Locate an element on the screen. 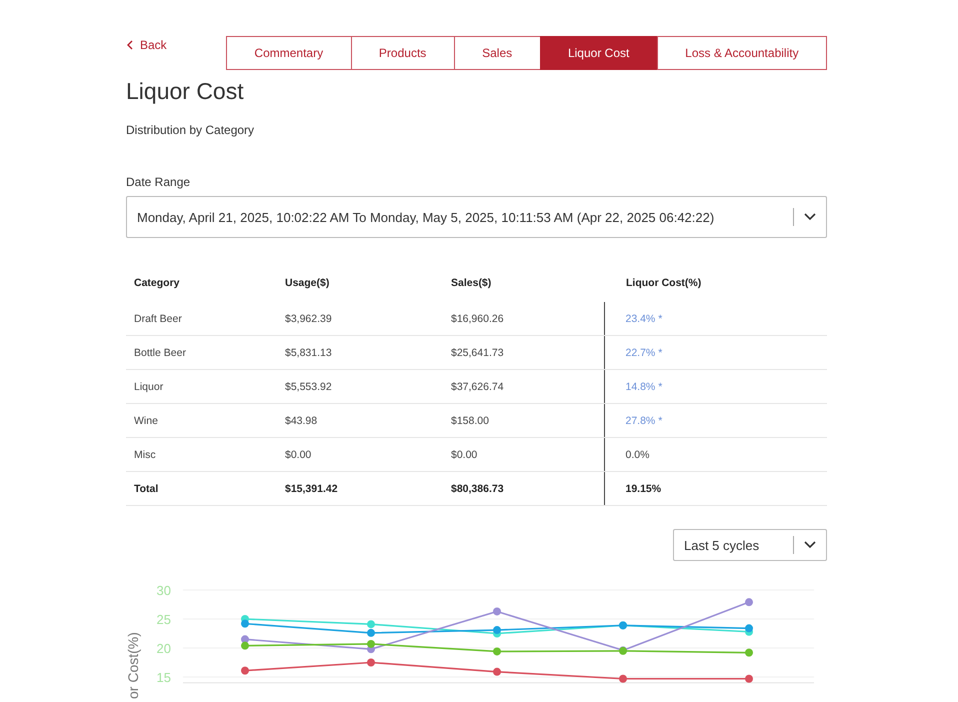  table-cell: $15,391.42 is located at coordinates (360, 489).